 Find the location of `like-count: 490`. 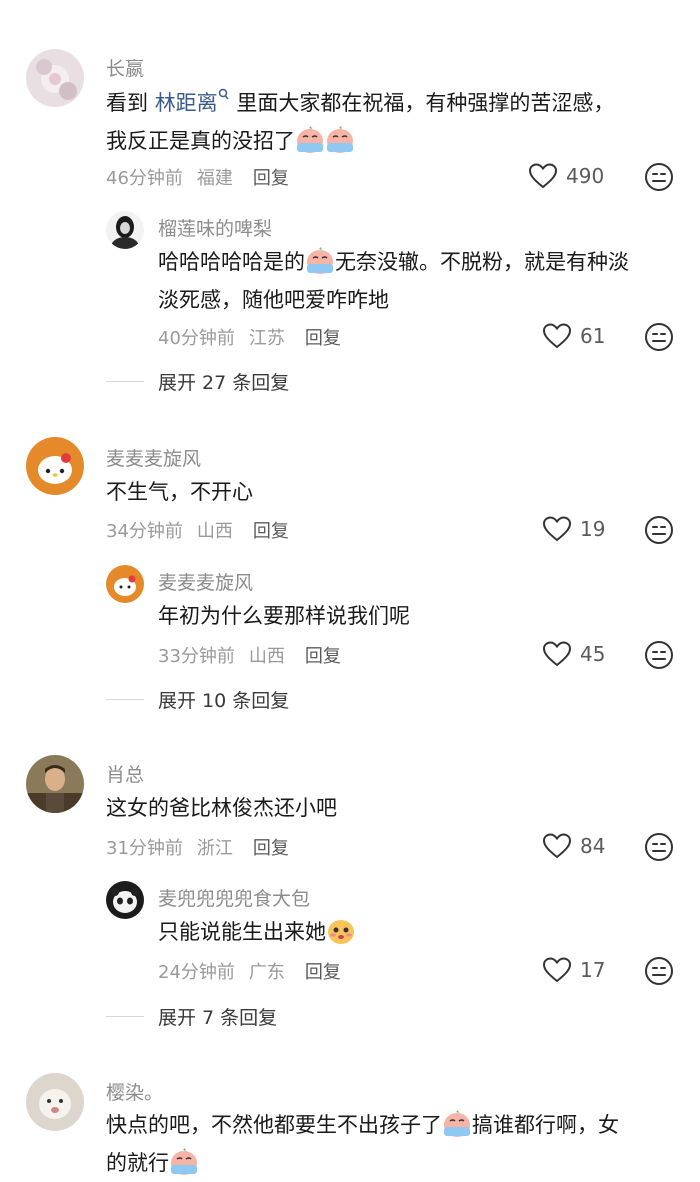

like-count: 490 is located at coordinates (585, 176).